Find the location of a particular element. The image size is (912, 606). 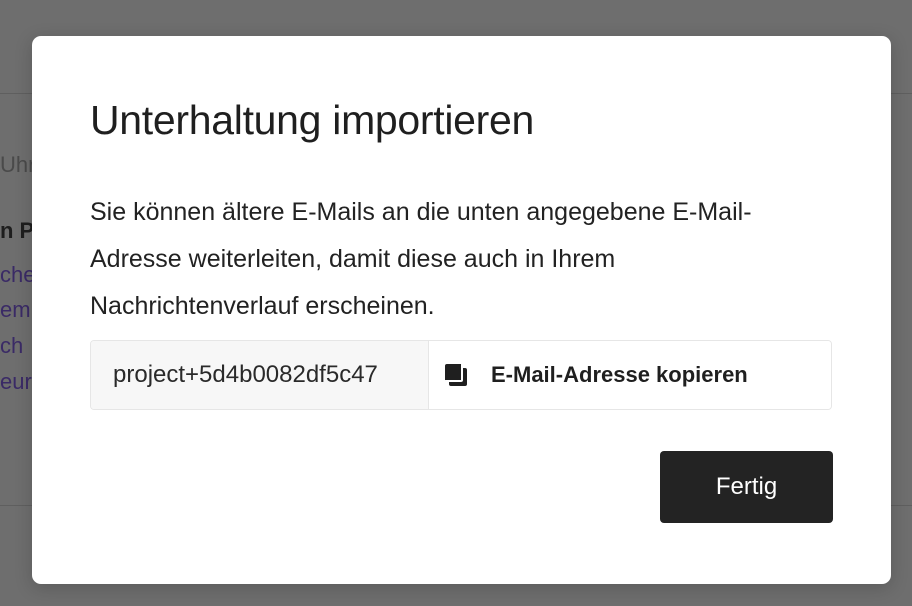

background-link: ch is located at coordinates (12, 345).